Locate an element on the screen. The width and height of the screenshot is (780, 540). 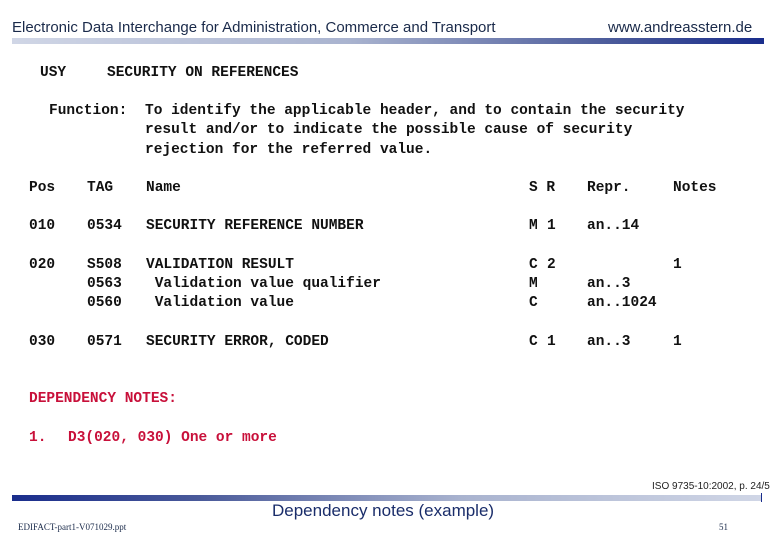
page-number: 51 is located at coordinates (723, 527).